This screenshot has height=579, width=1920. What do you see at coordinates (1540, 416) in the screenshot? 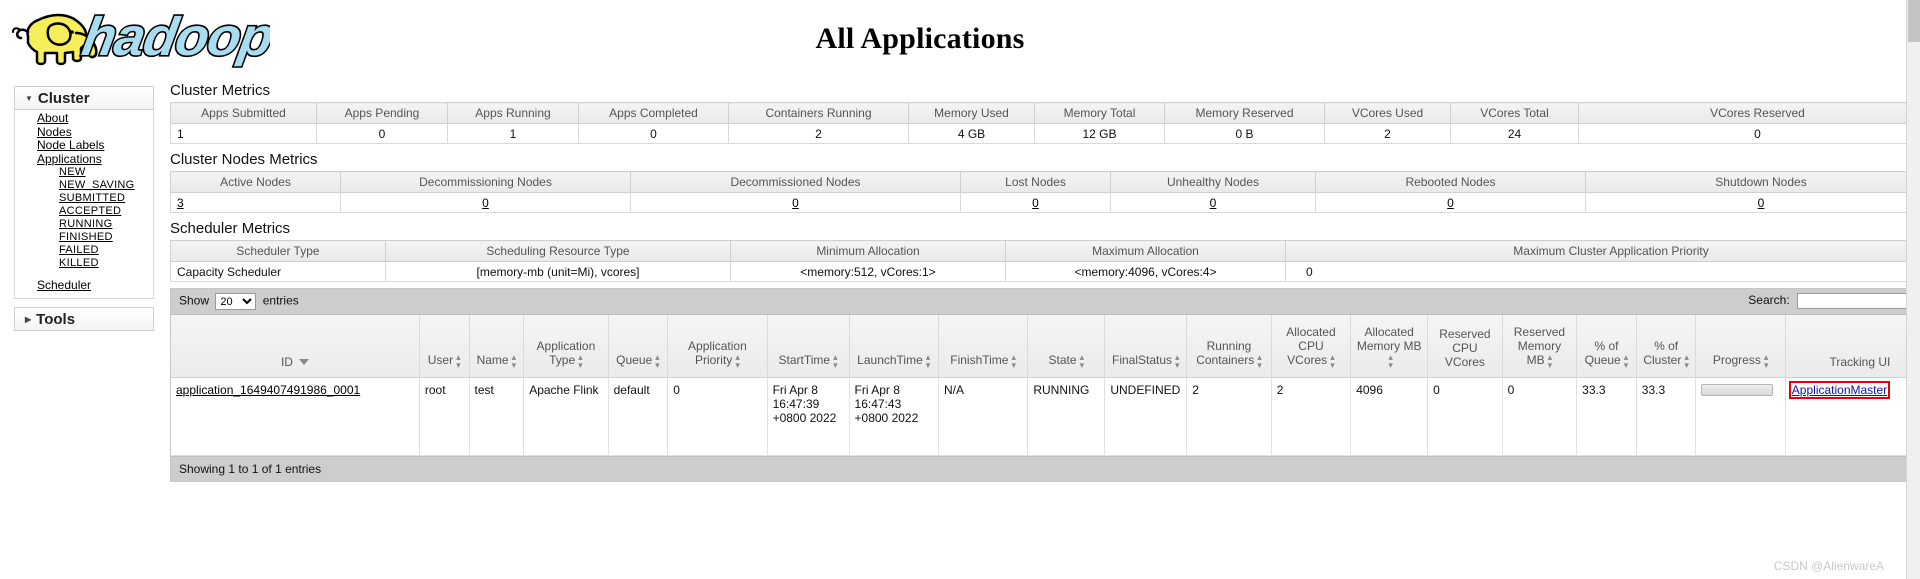
I see `cell-reserved-memory-mb: 0` at bounding box center [1540, 416].